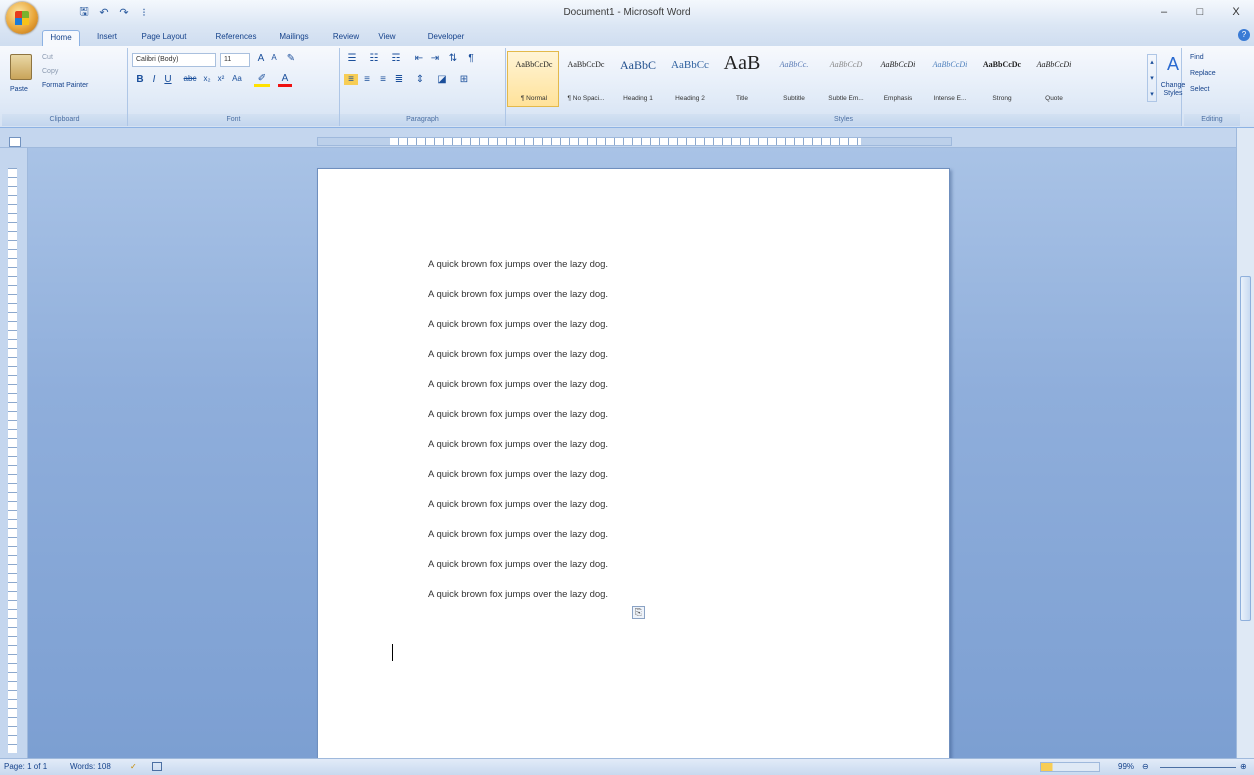 The image size is (1254, 775). Describe the element at coordinates (446, 38) in the screenshot. I see `tab-developer: Developer` at that location.